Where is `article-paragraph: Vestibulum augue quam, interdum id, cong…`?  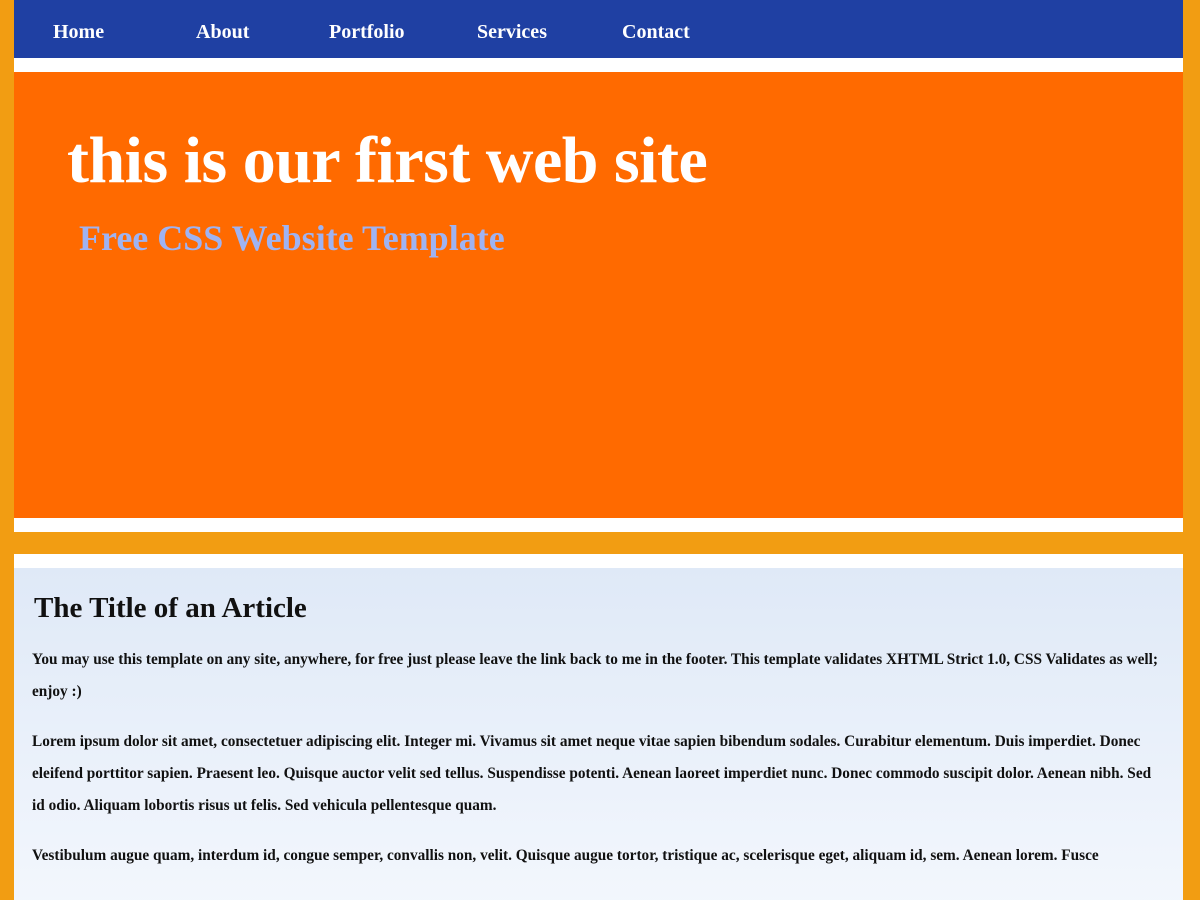 article-paragraph: Vestibulum augue quam, interdum id, cong… is located at coordinates (565, 855).